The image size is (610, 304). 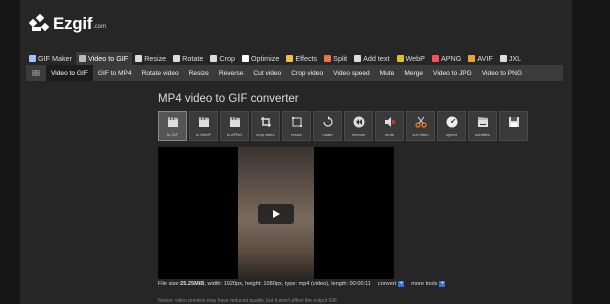 What do you see at coordinates (69, 73) in the screenshot?
I see `subnav-item-video-to-gif: Video to GIF` at bounding box center [69, 73].